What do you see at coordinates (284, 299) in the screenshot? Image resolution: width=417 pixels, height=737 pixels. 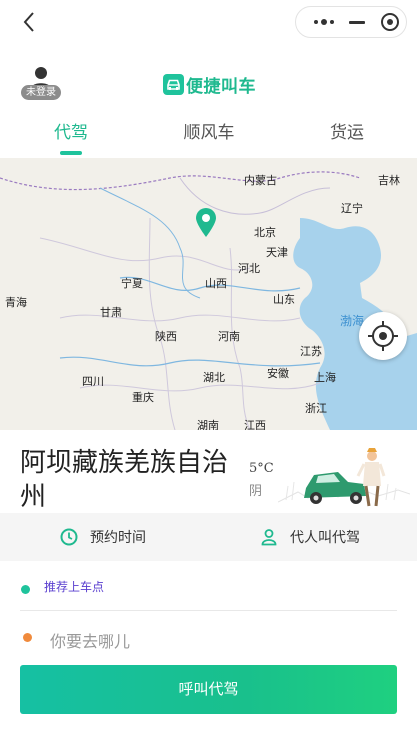 I see `map-label-shandong: 山东` at bounding box center [284, 299].